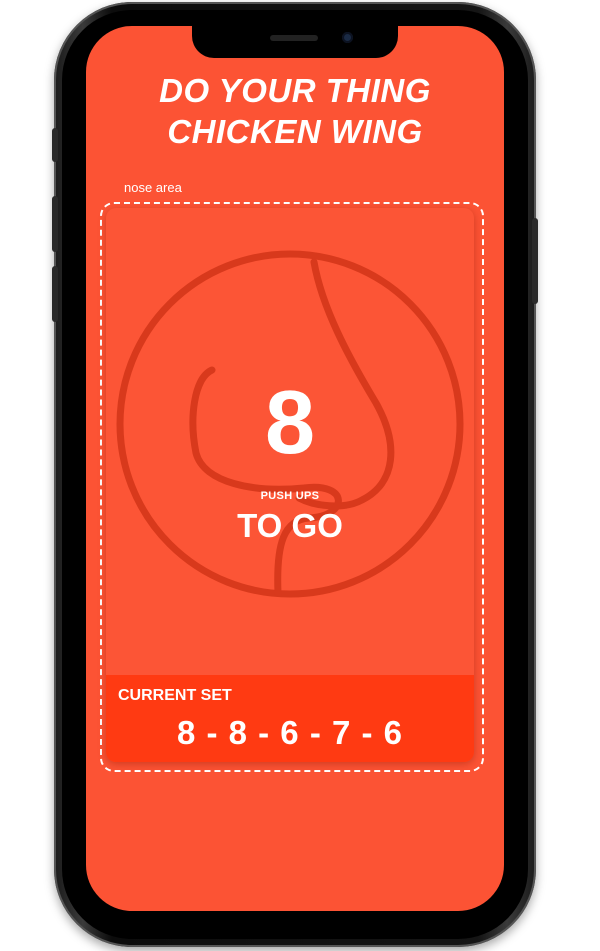 This screenshot has width=600, height=951. Describe the element at coordinates (535, 261) in the screenshot. I see `power-button` at that location.